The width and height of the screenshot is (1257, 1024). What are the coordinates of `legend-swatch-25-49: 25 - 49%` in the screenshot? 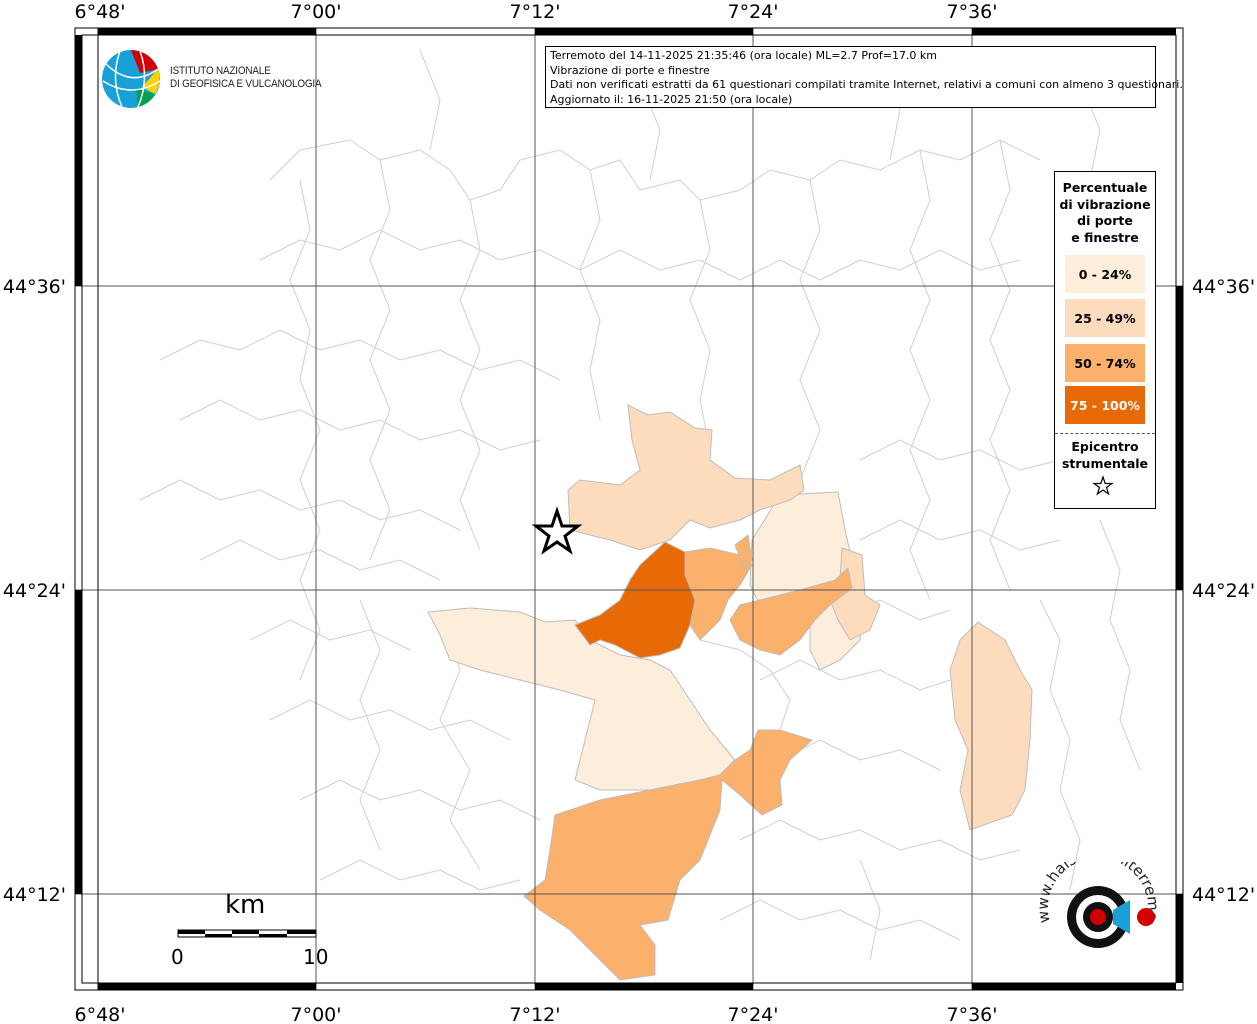 It's located at (1105, 318).